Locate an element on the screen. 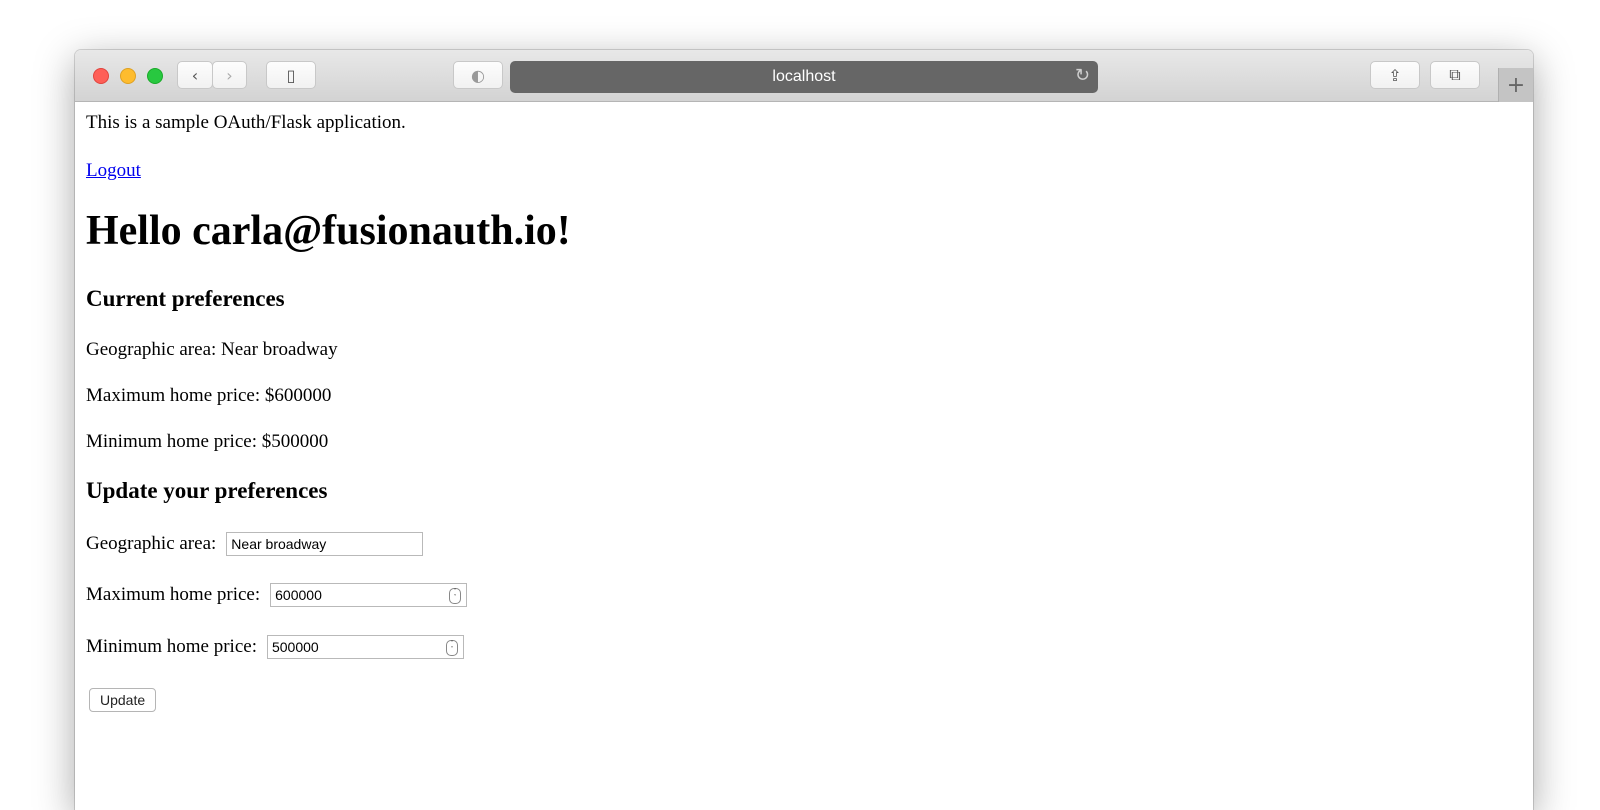  tab-overview-button: ⧉ is located at coordinates (1455, 75).